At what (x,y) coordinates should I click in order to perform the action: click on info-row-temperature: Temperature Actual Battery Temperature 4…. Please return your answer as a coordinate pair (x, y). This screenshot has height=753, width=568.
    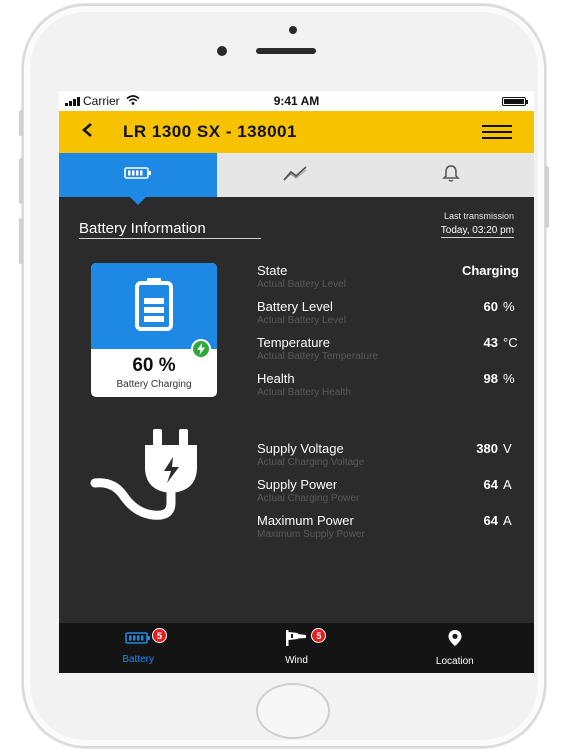
    Looking at the image, I should click on (388, 353).